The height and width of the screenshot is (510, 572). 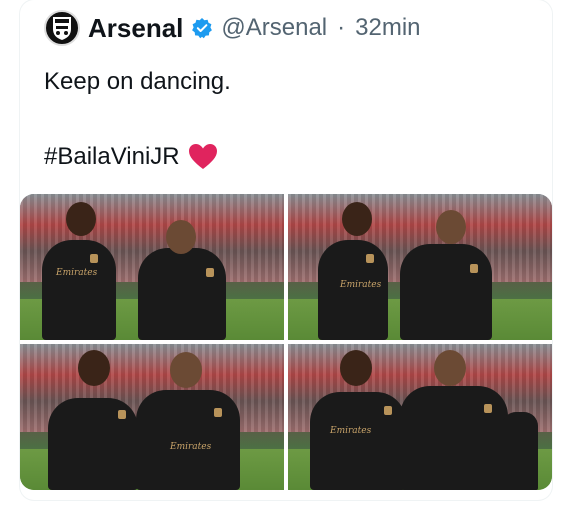 I want to click on photo-3: Emirates, so click(x=152, y=417).